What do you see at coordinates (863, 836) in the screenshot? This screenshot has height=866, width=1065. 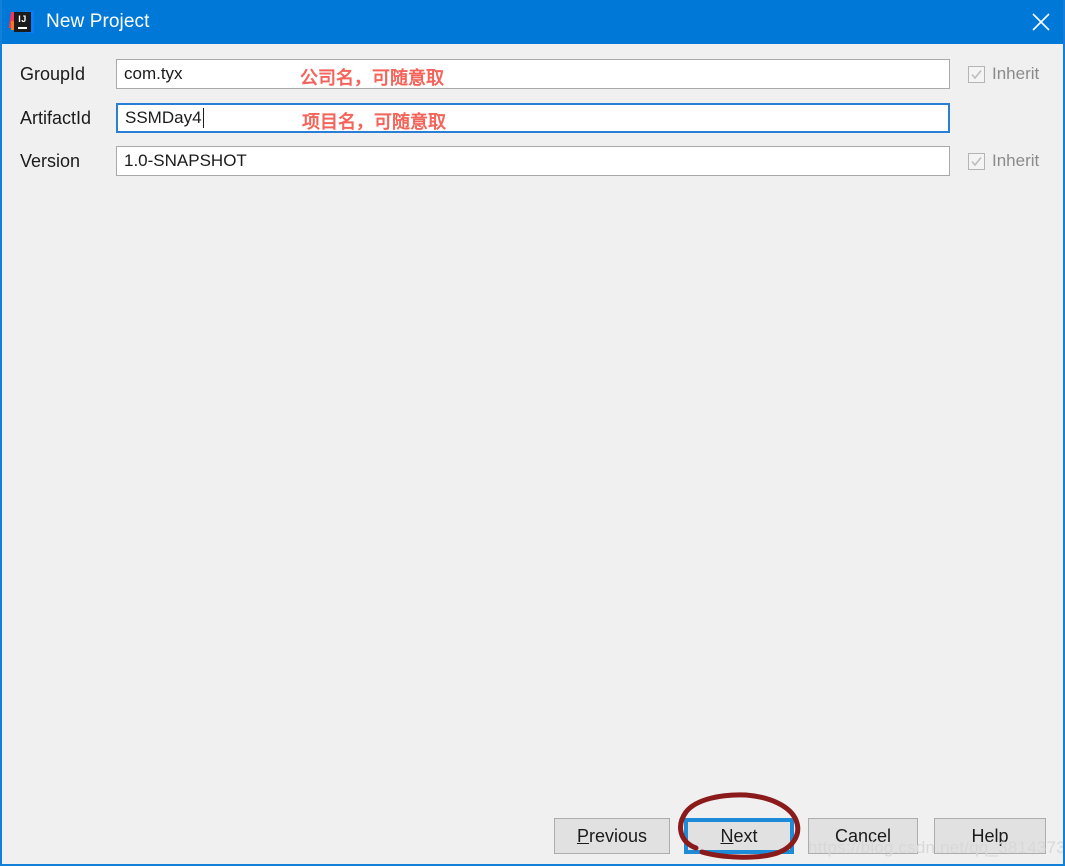 I see `cancel-button: Cancel` at bounding box center [863, 836].